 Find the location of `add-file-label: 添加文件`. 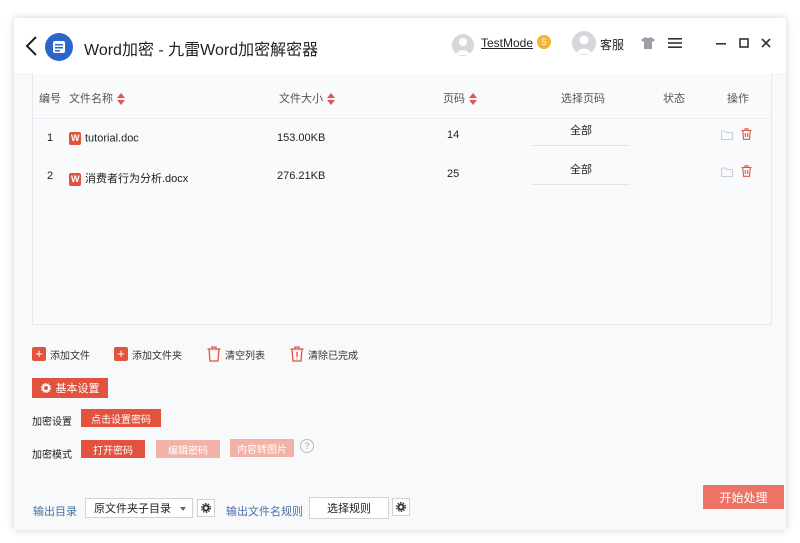

add-file-label: 添加文件 is located at coordinates (70, 356).